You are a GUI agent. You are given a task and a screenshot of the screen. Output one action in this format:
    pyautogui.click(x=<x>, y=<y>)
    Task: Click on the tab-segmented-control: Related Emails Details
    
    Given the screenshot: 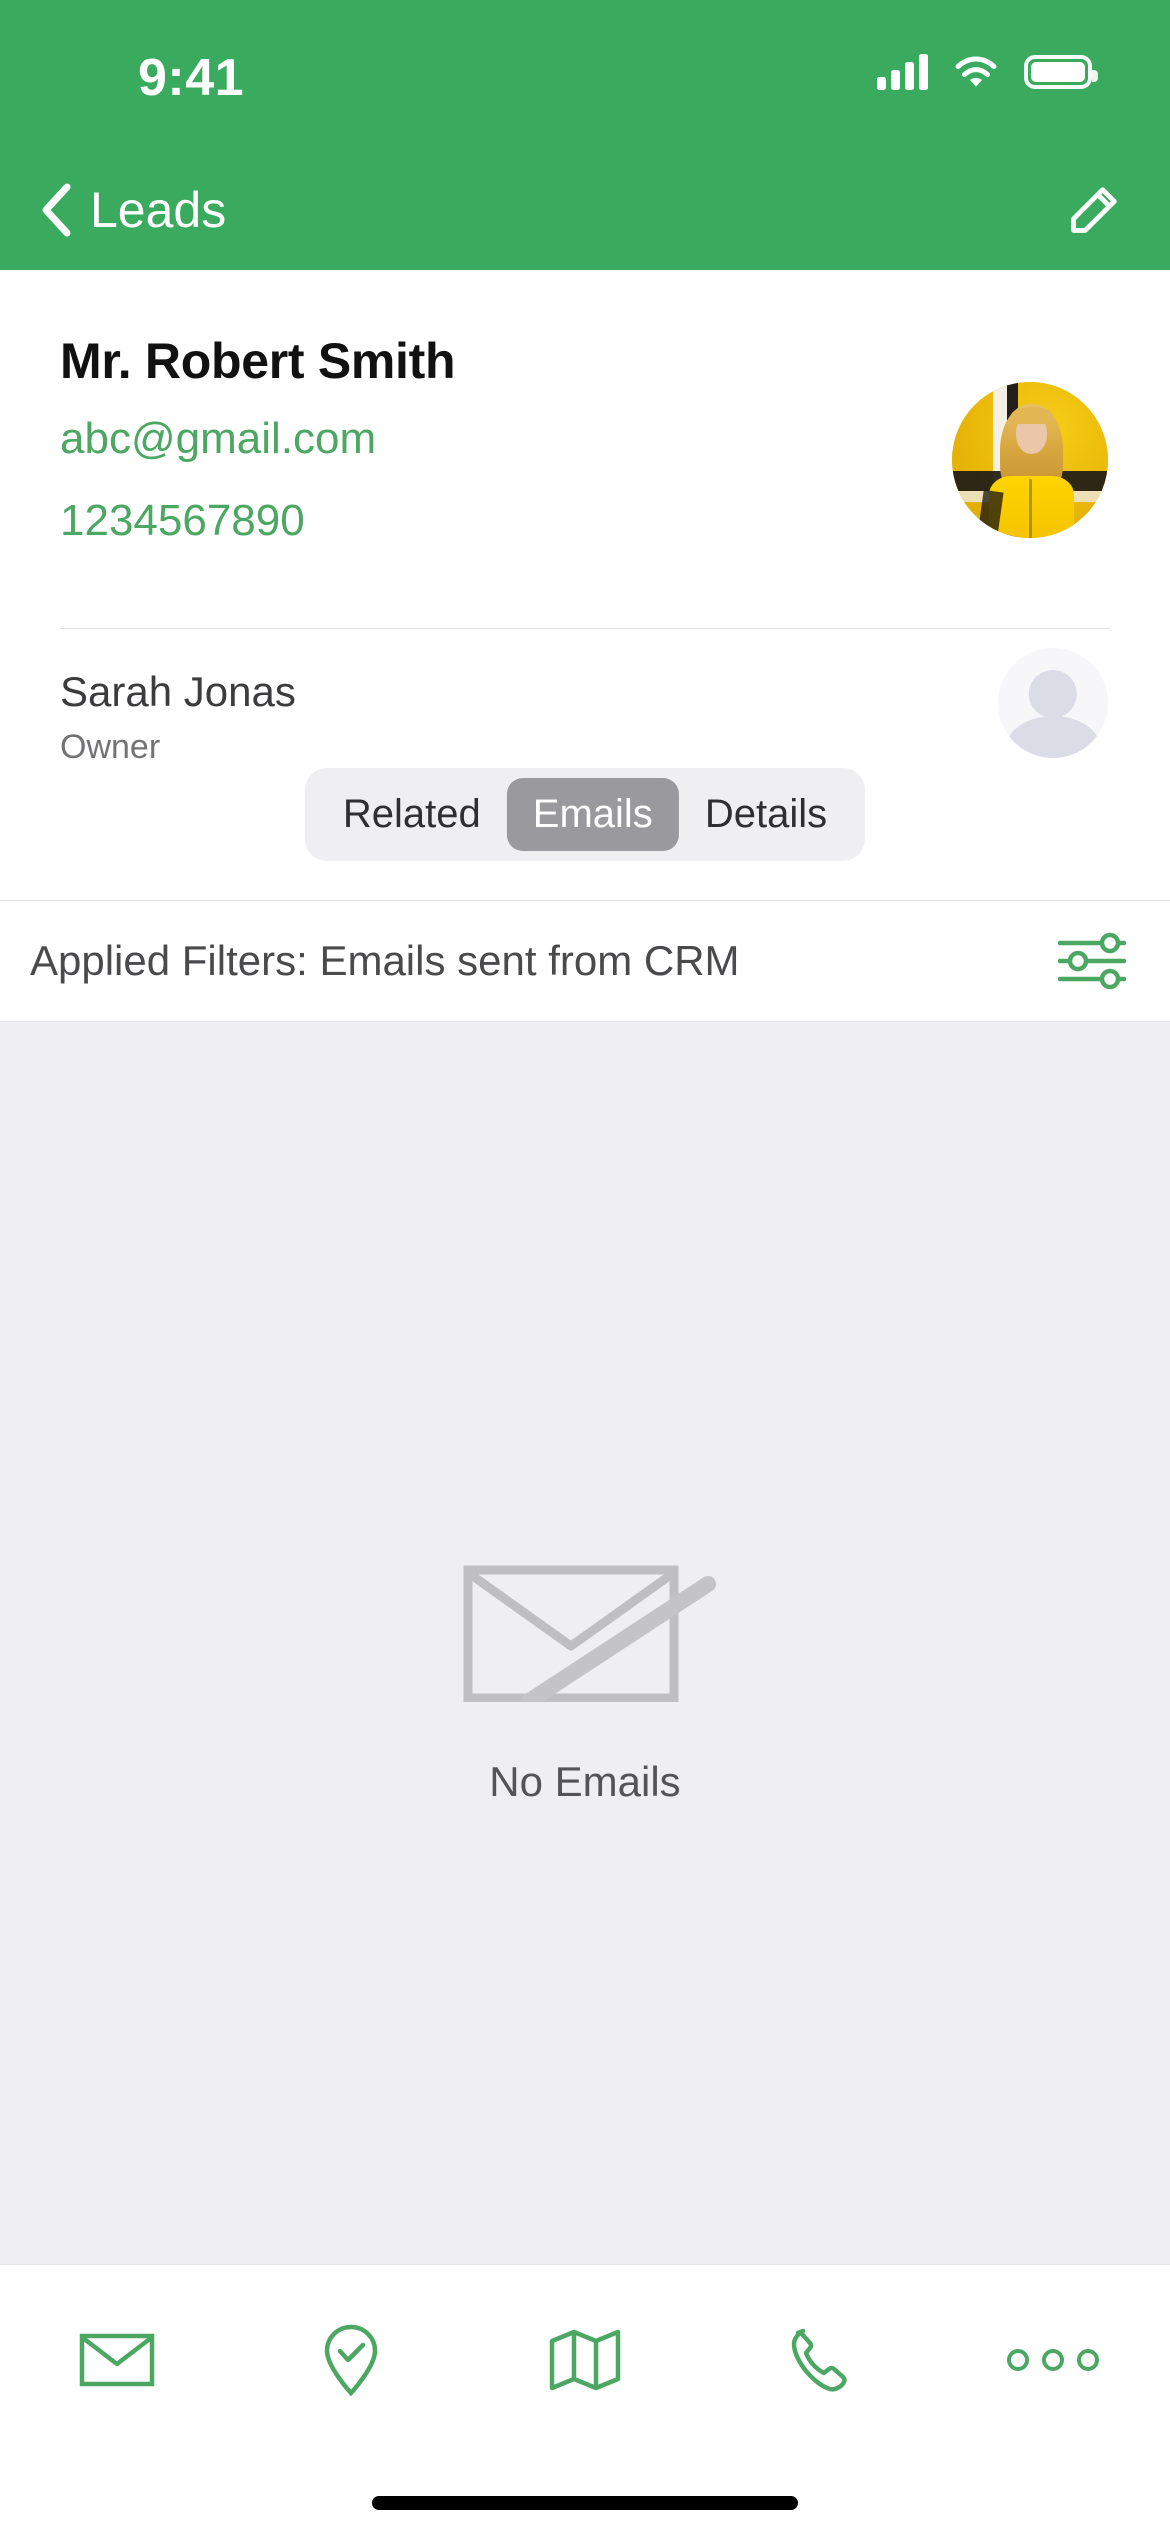 What is the action you would take?
    pyautogui.click(x=585, y=814)
    